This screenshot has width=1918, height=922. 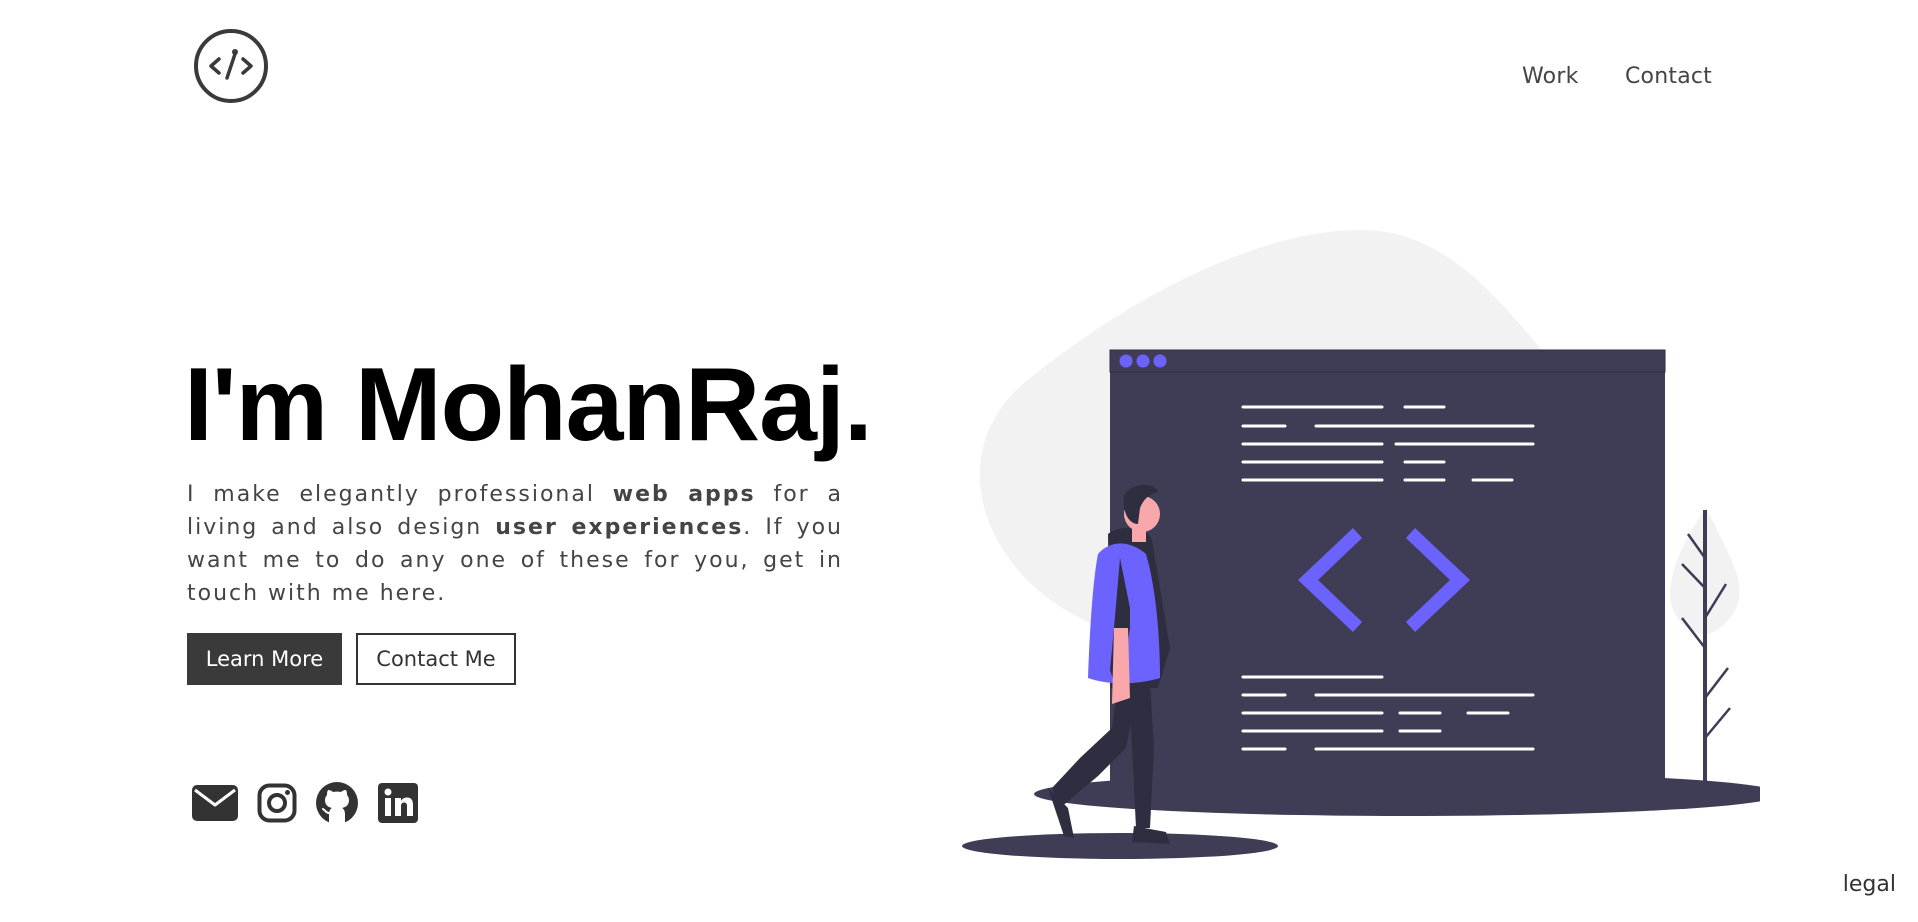 What do you see at coordinates (1869, 884) in the screenshot?
I see `legal-link: legal` at bounding box center [1869, 884].